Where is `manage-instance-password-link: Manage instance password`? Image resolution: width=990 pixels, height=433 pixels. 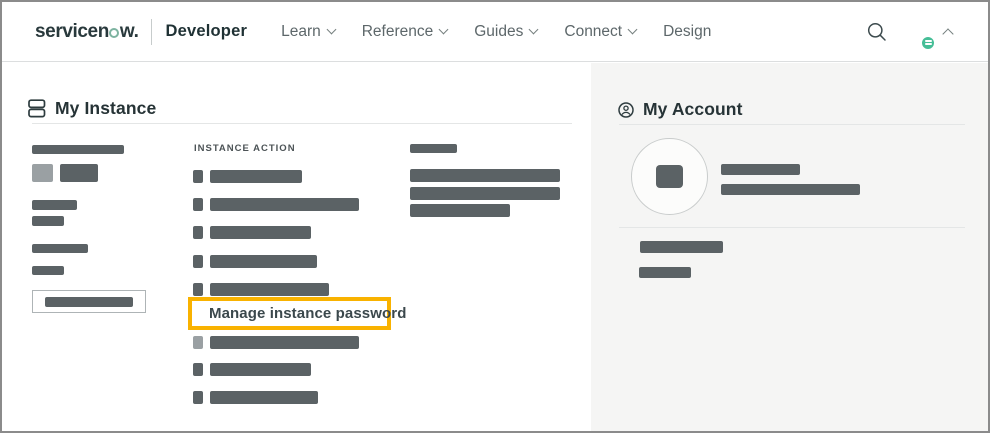 manage-instance-password-link: Manage instance password is located at coordinates (297, 313).